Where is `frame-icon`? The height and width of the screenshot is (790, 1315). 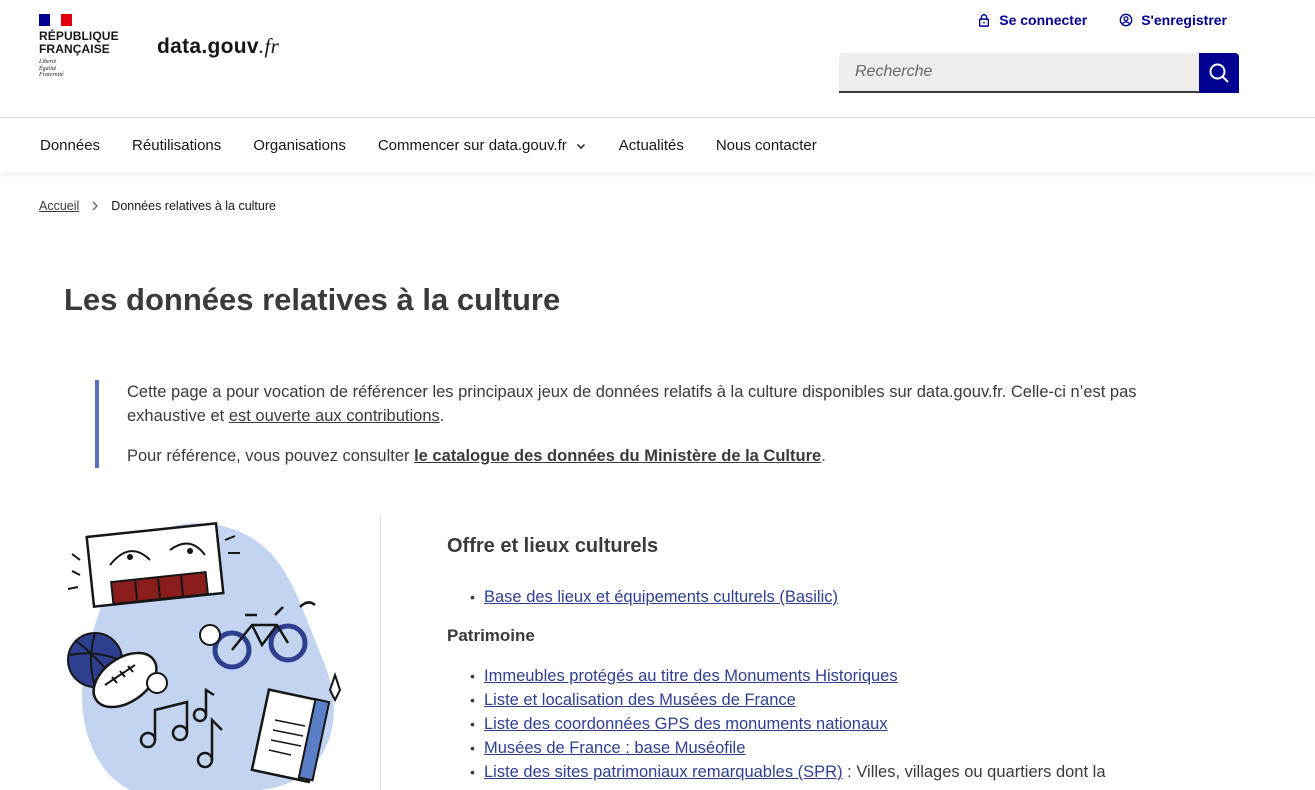 frame-icon is located at coordinates (153, 565).